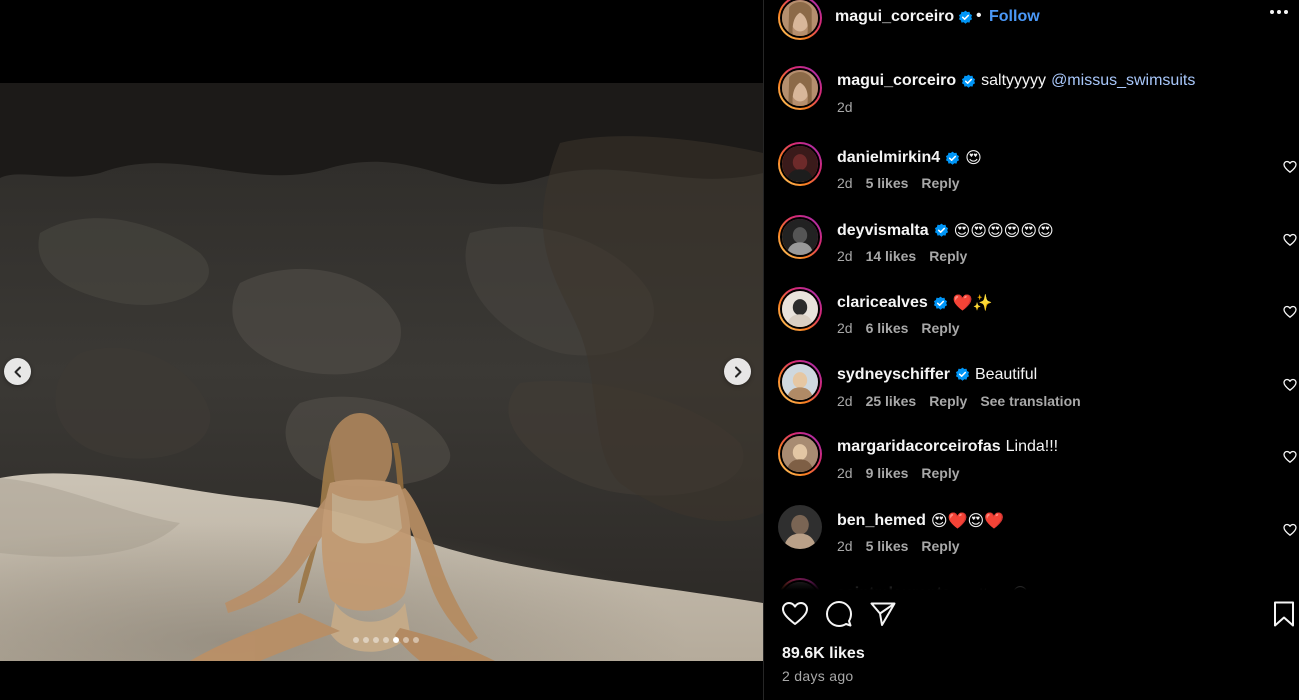 The width and height of the screenshot is (1299, 700). I want to click on like-count: 89.6K likes, so click(823, 654).